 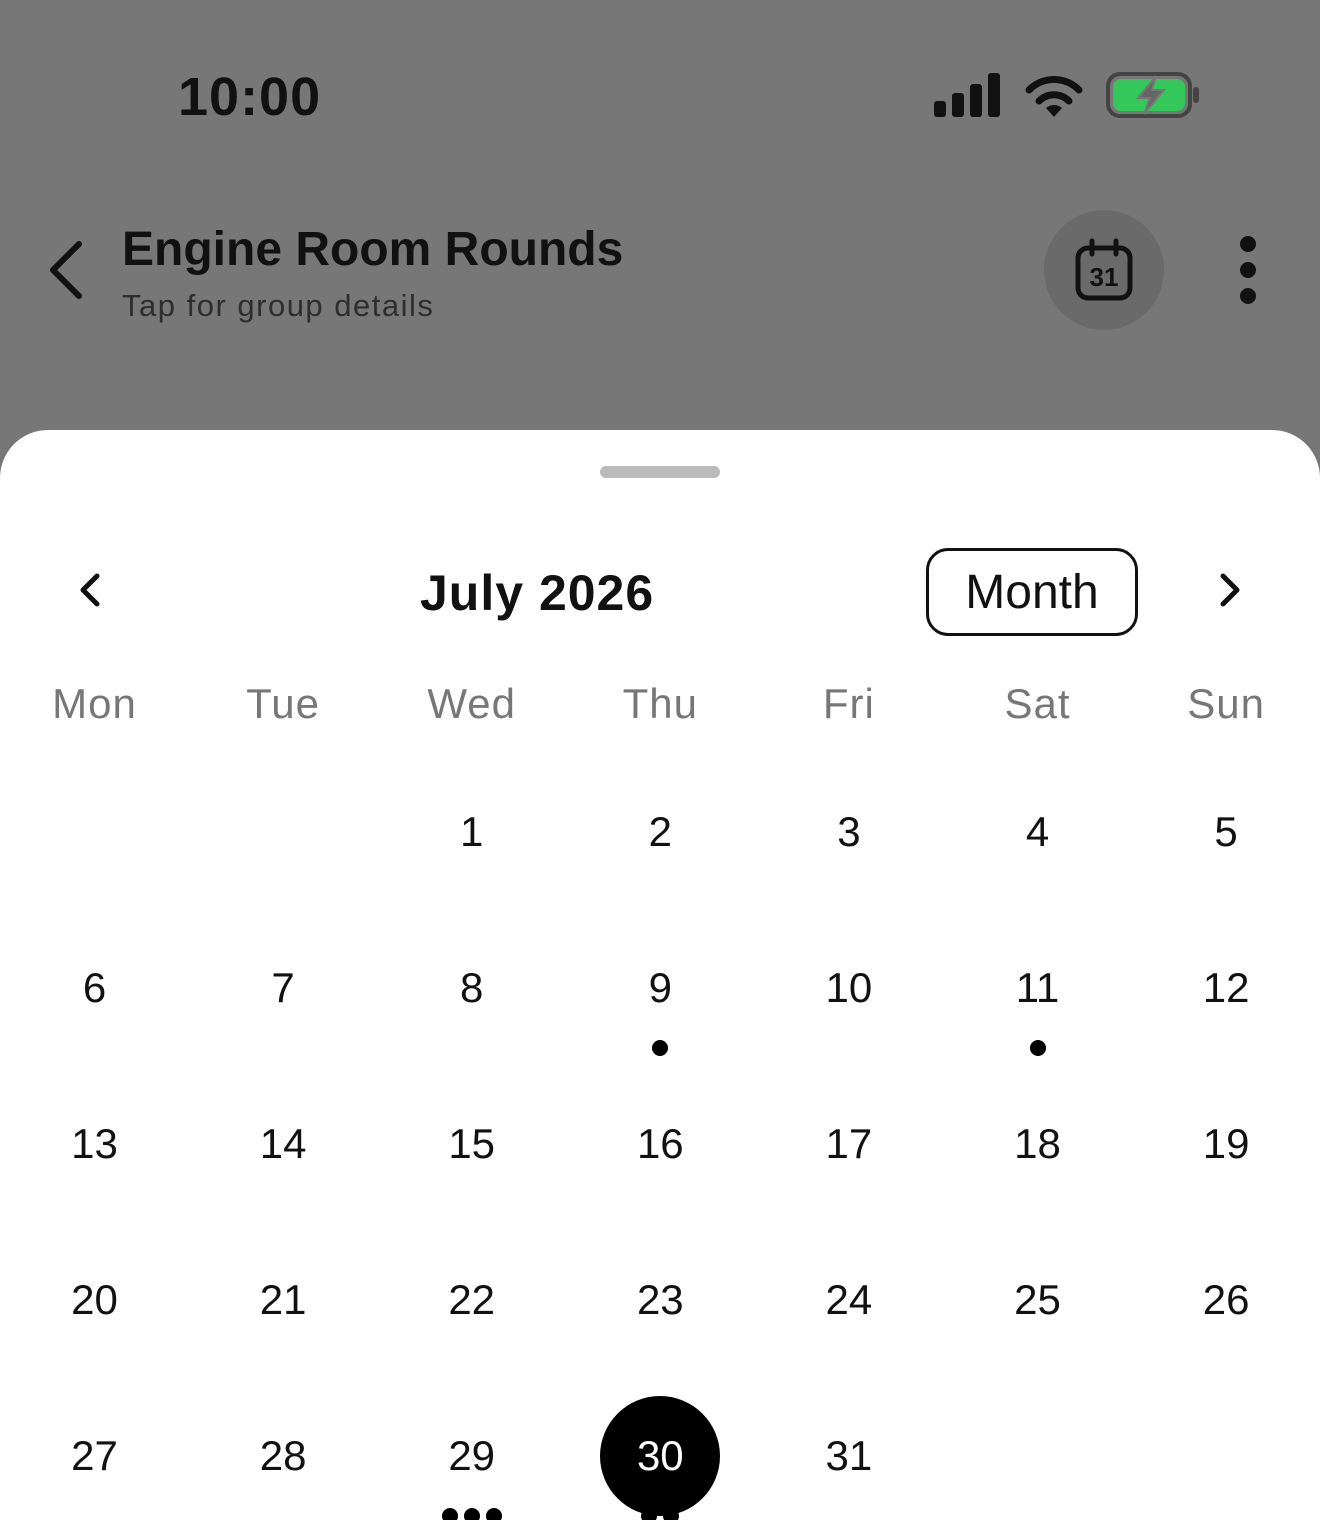 I want to click on calendar-day-15: 15, so click(x=471, y=1150).